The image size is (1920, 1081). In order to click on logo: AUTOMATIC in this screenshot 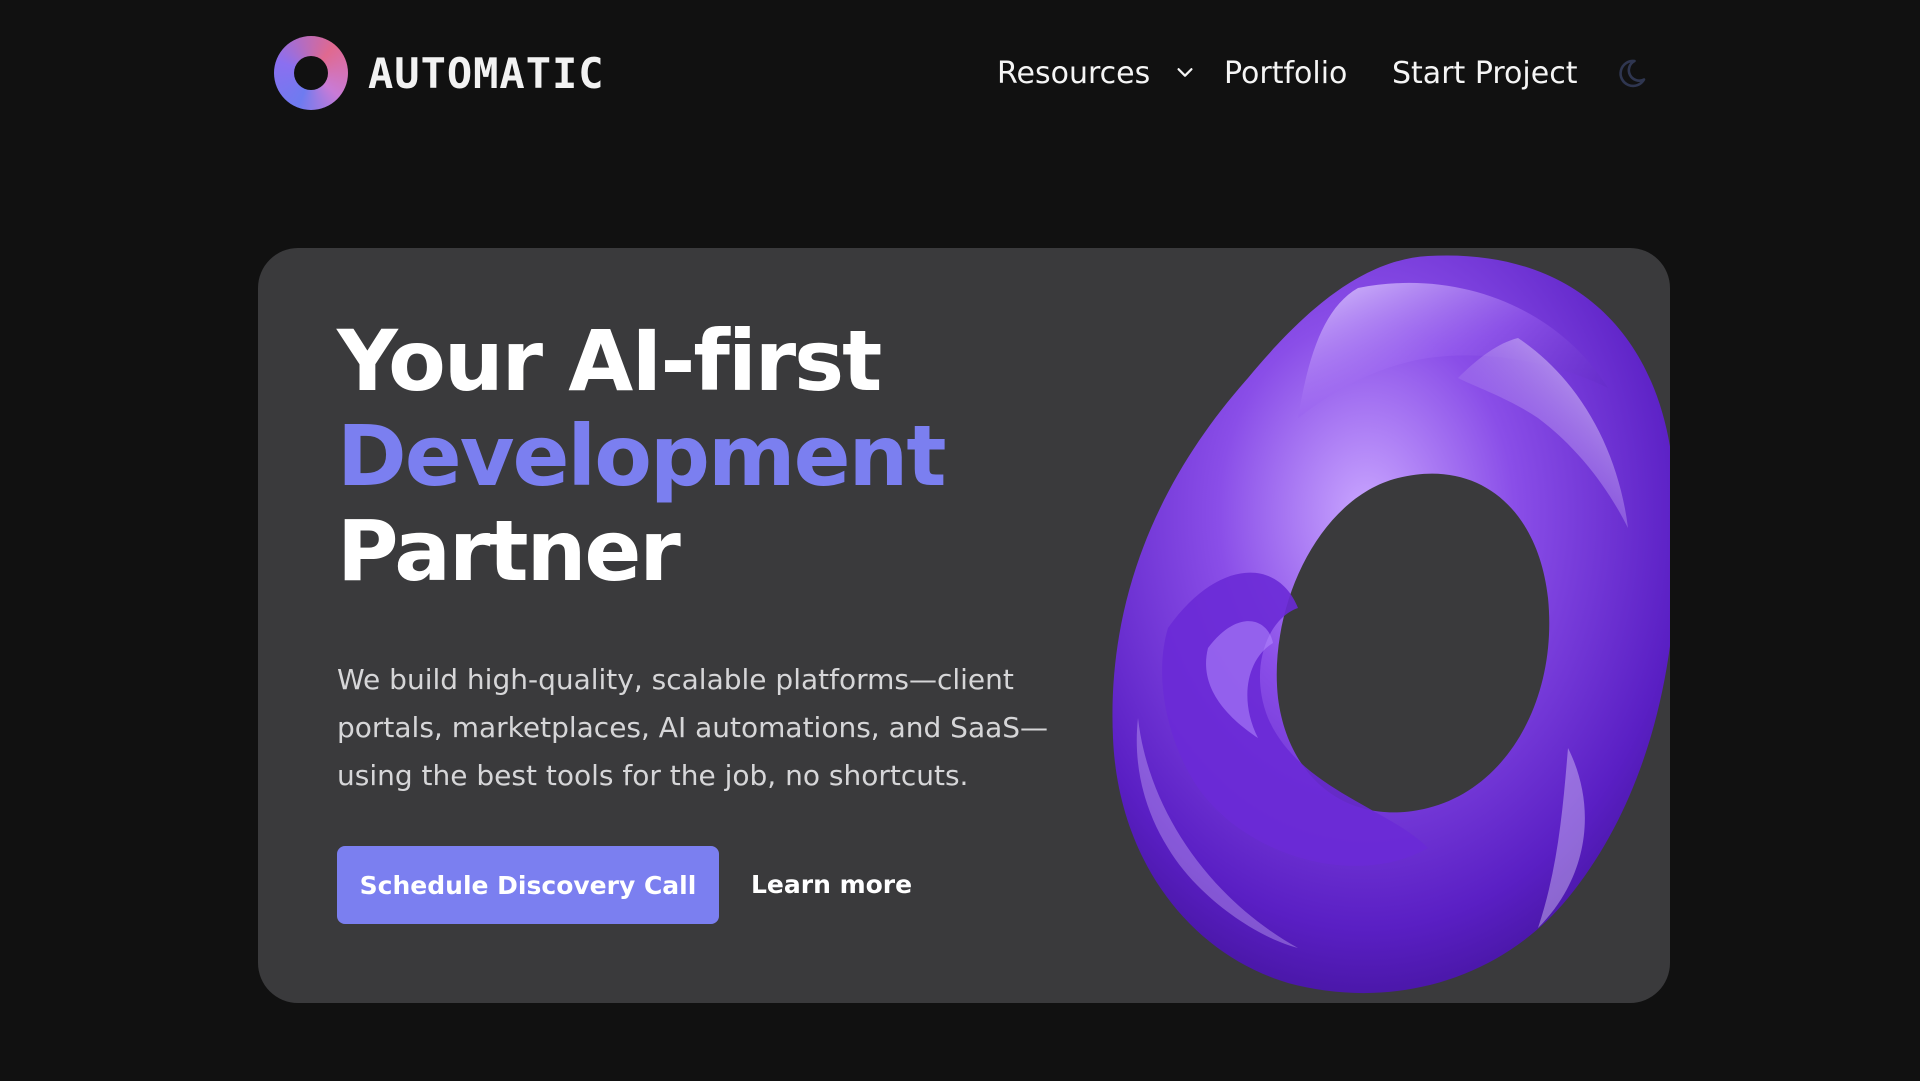, I will do `click(439, 73)`.